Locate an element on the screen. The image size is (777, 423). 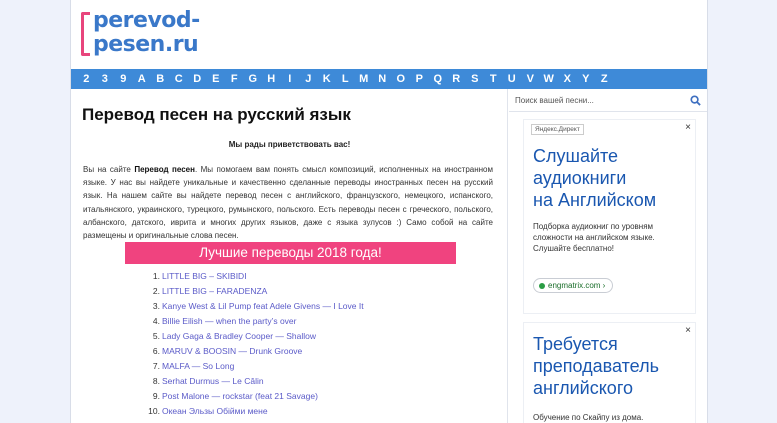
alphabet-letter-link: Y is located at coordinates (586, 79).